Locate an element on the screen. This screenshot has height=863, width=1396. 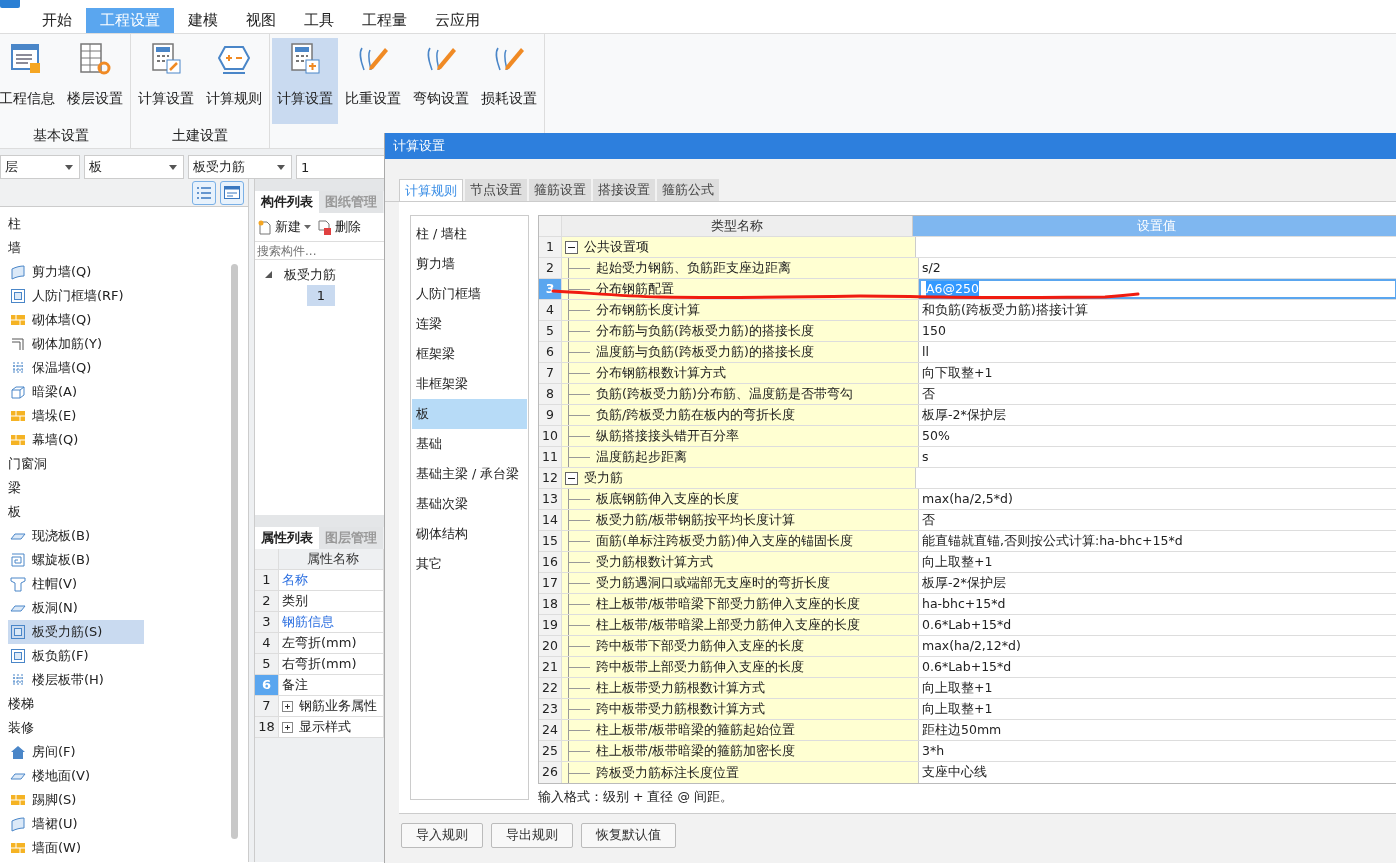
tree-category: 板 is located at coordinates (124, 512).